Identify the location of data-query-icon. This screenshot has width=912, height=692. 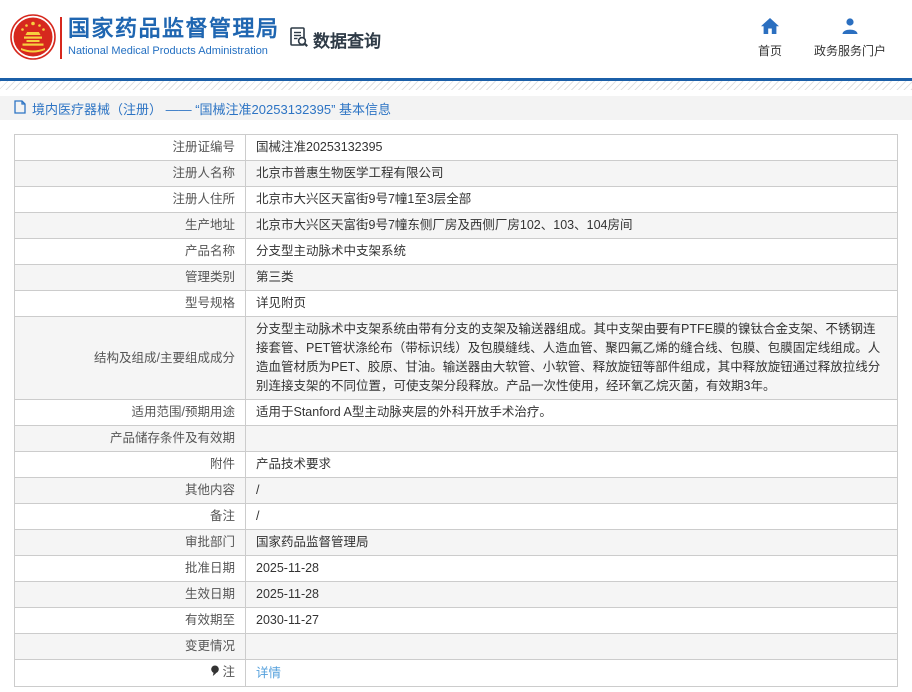
(299, 39).